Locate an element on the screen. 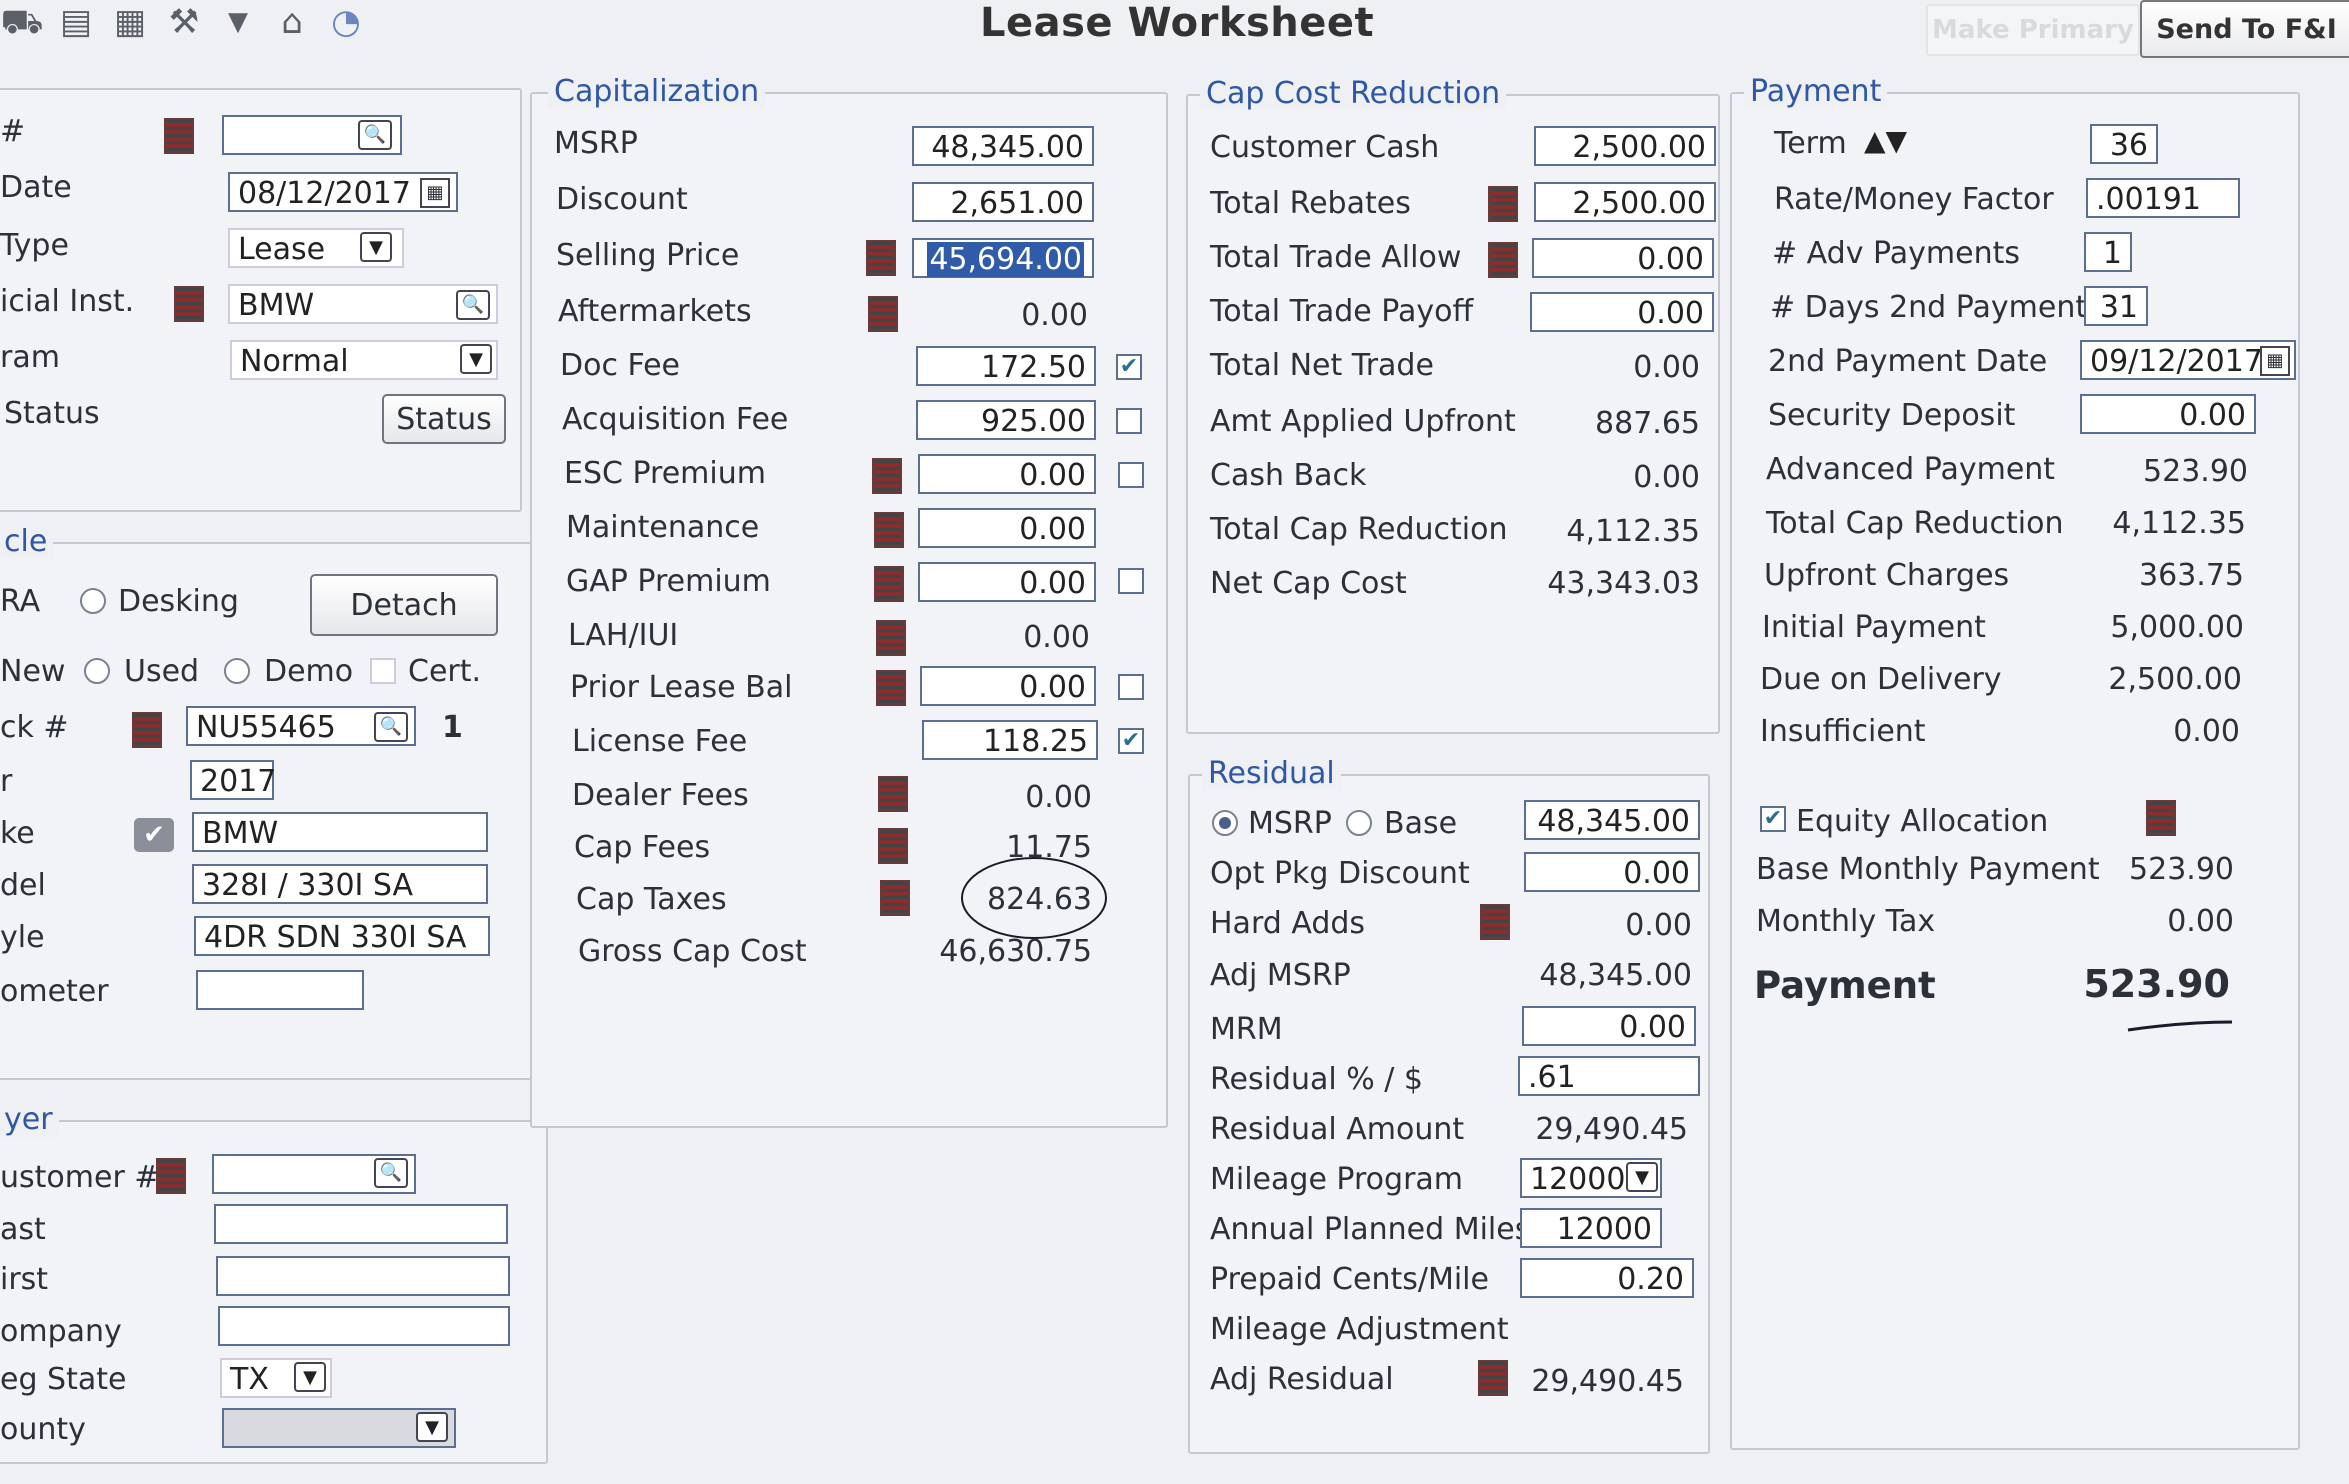  used-radio is located at coordinates (97, 671).